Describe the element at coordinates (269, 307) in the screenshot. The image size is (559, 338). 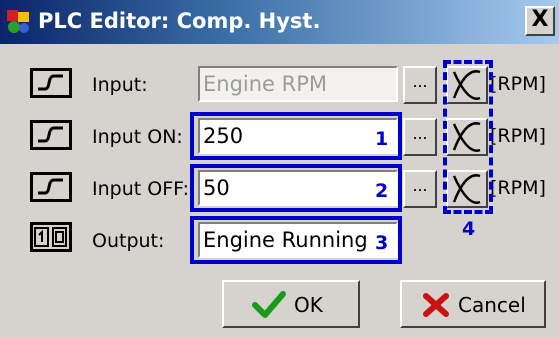
I see `check-icon` at that location.